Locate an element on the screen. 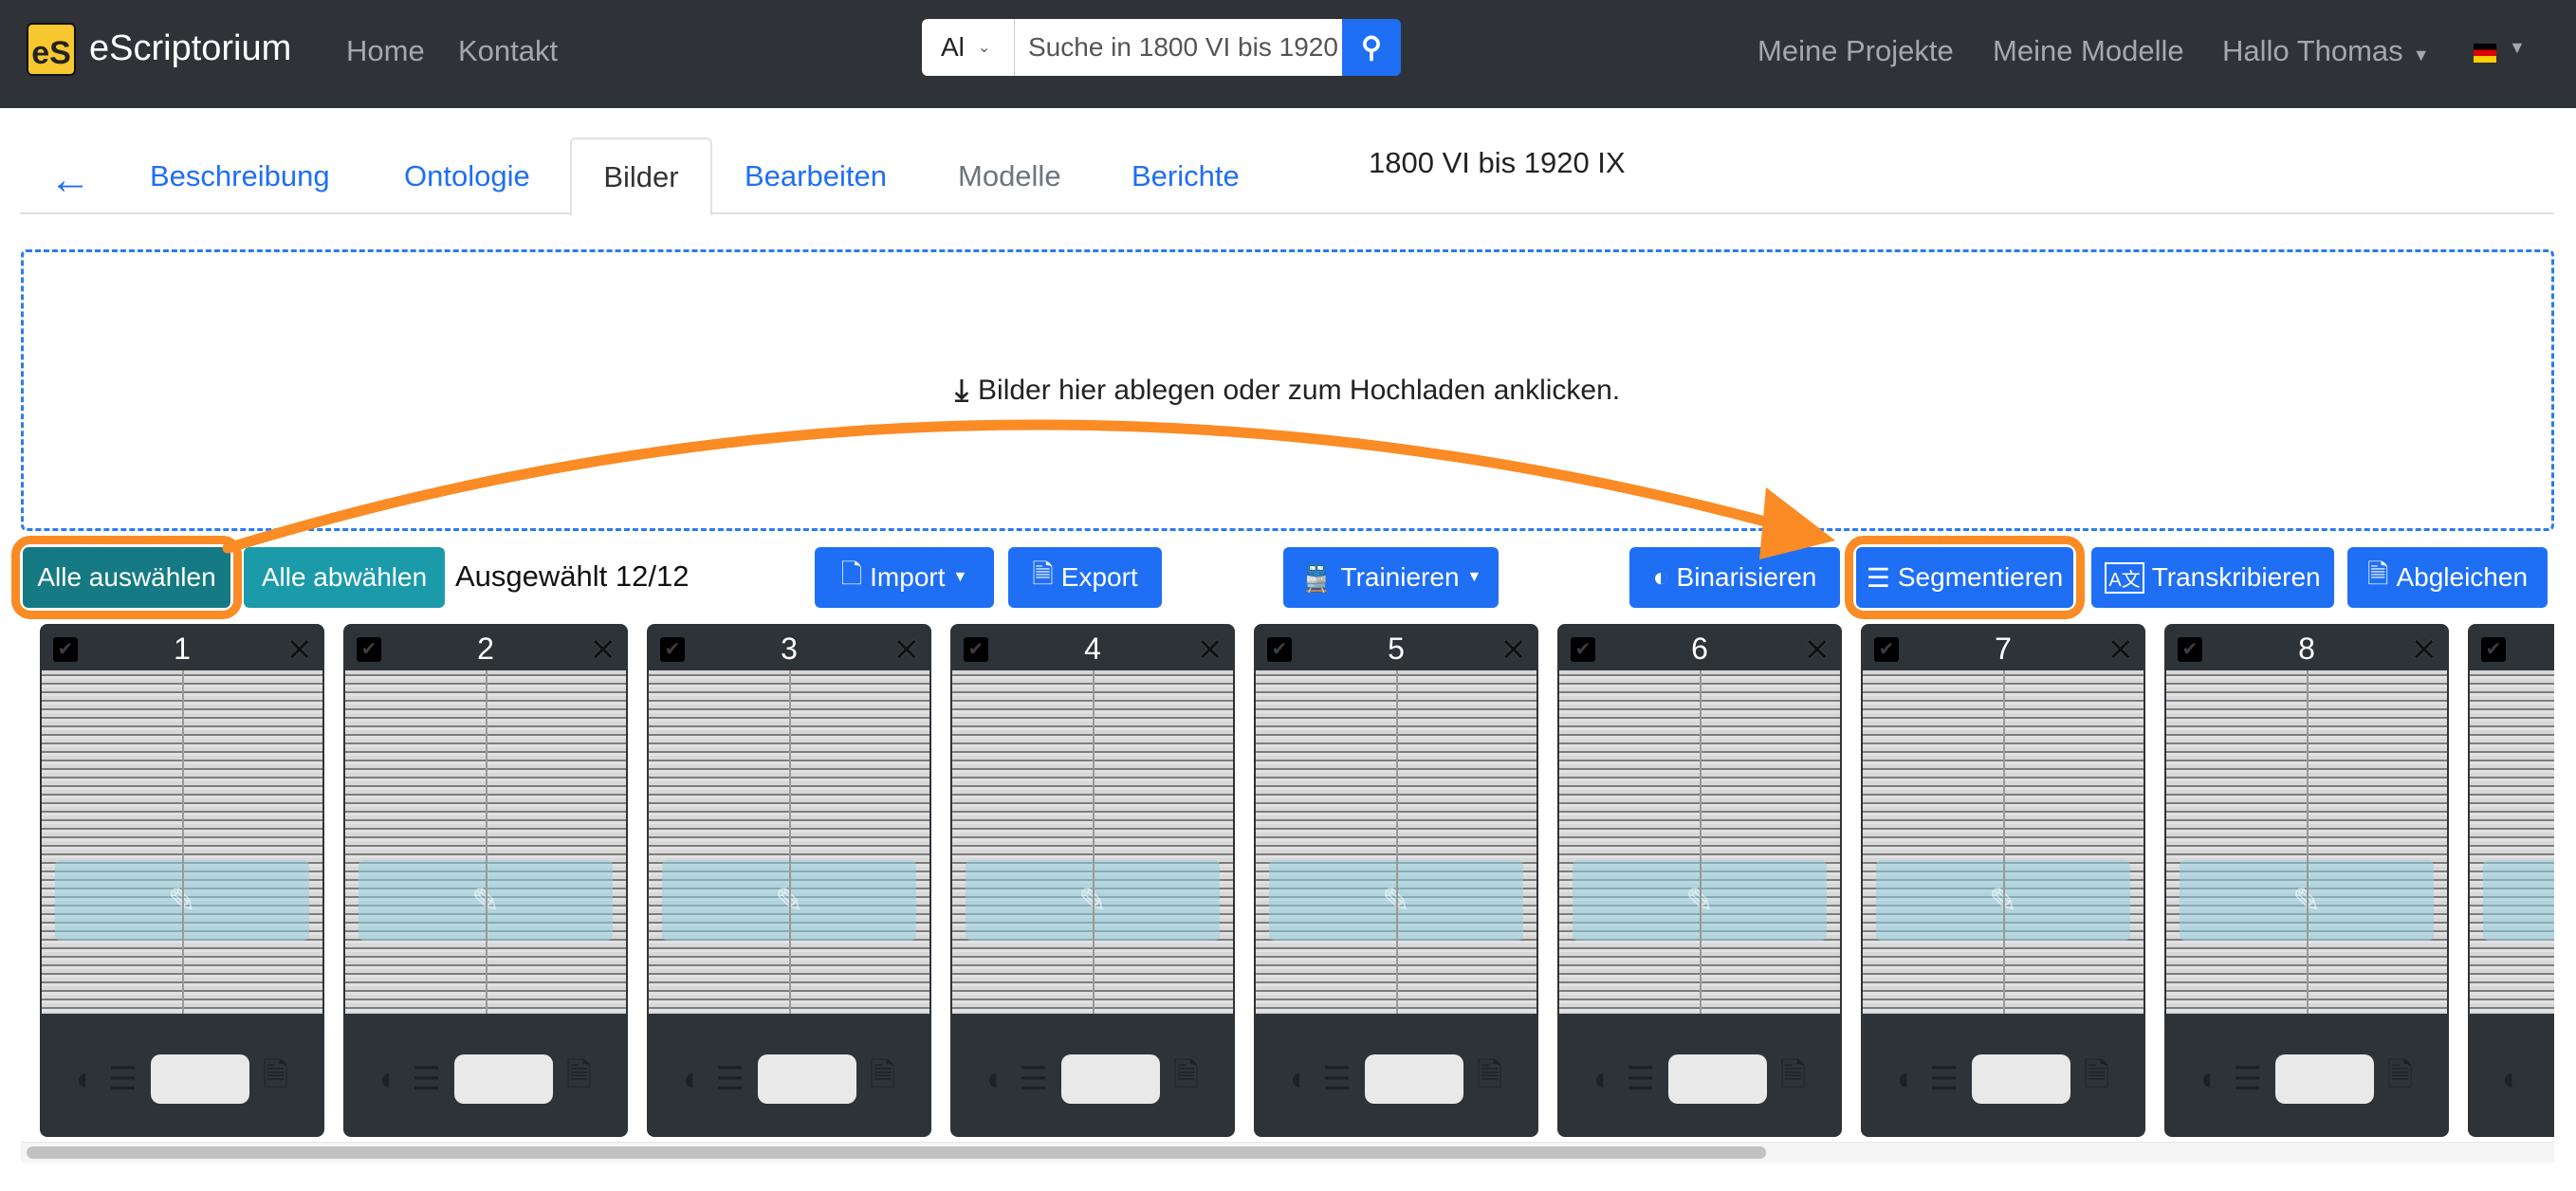 The width and height of the screenshot is (2576, 1191). image-card: ✔ 1 ✕ ✎ ◐ ☰ 🗎 is located at coordinates (182, 880).